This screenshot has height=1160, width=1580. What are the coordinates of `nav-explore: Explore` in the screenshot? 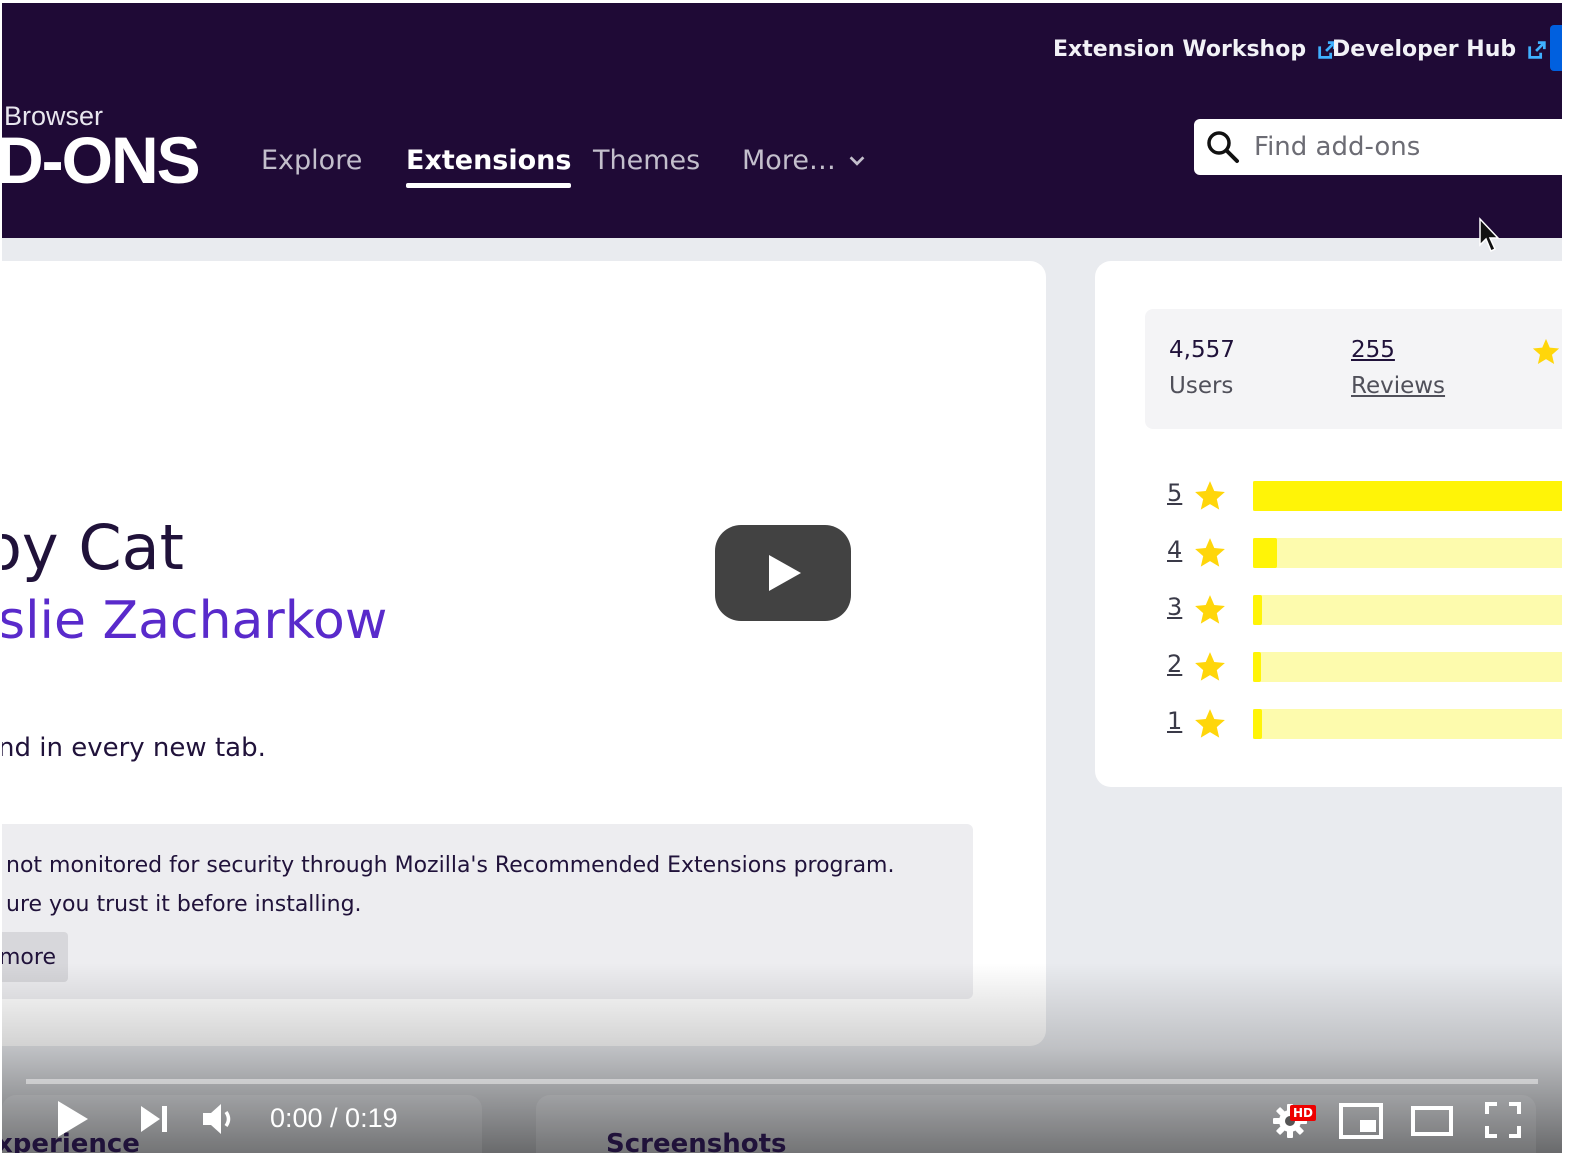 It's located at (311, 160).